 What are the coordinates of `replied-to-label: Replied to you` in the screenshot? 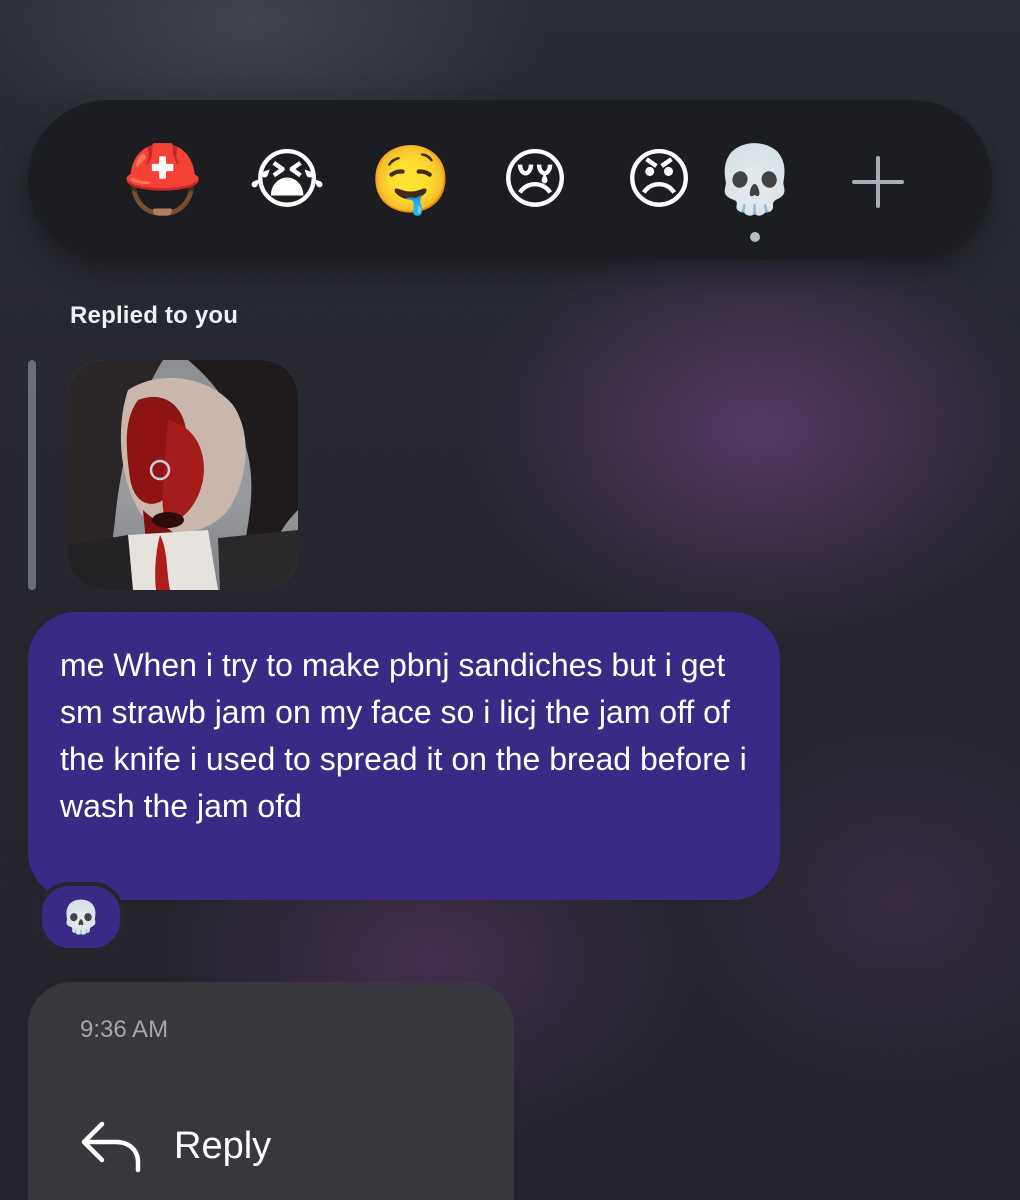 It's located at (154, 315).